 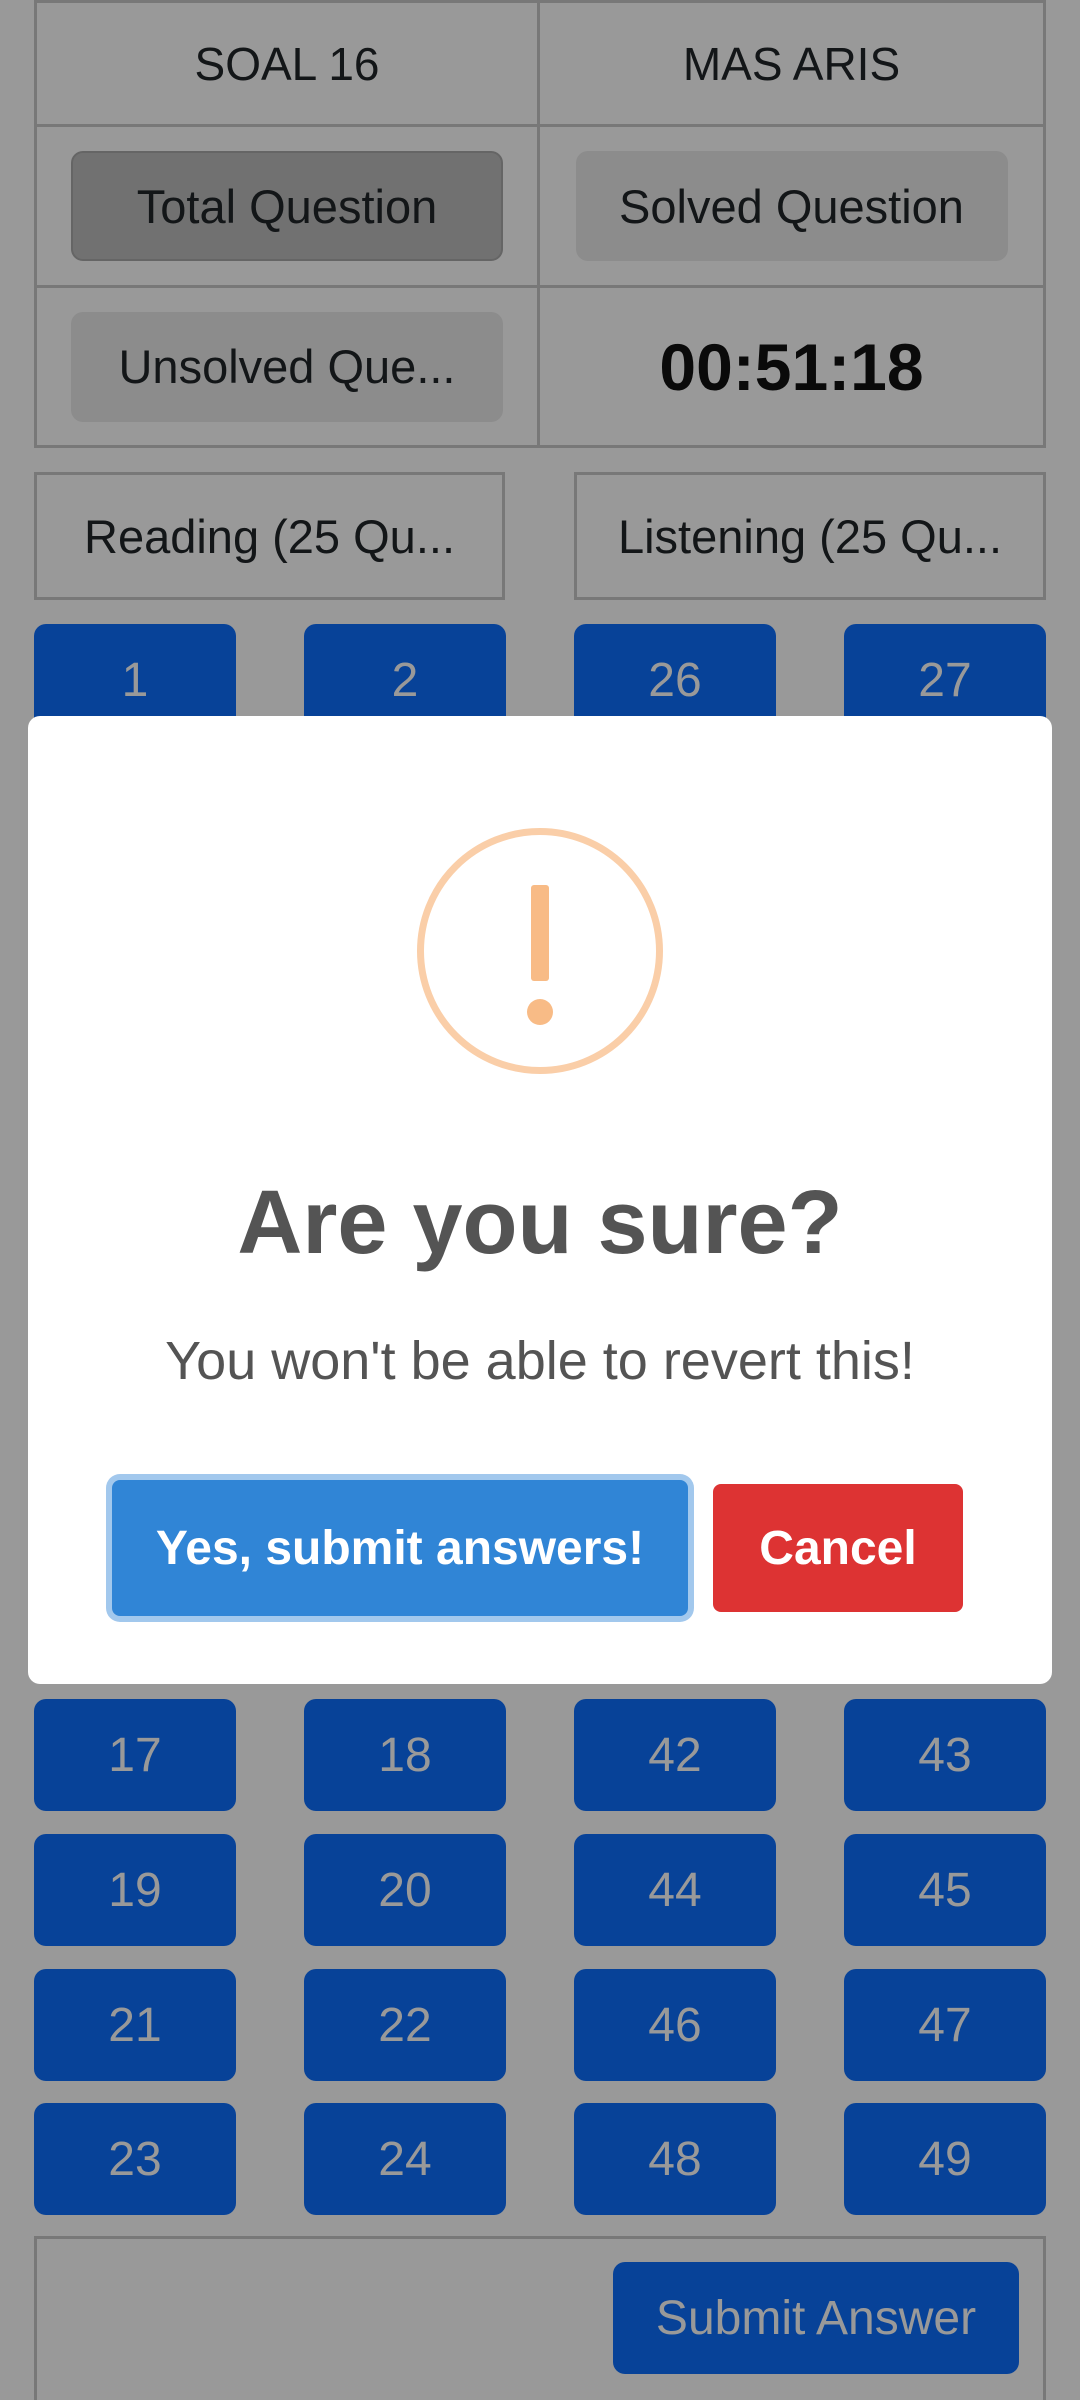 I want to click on warning-icon-bar, so click(x=540, y=933).